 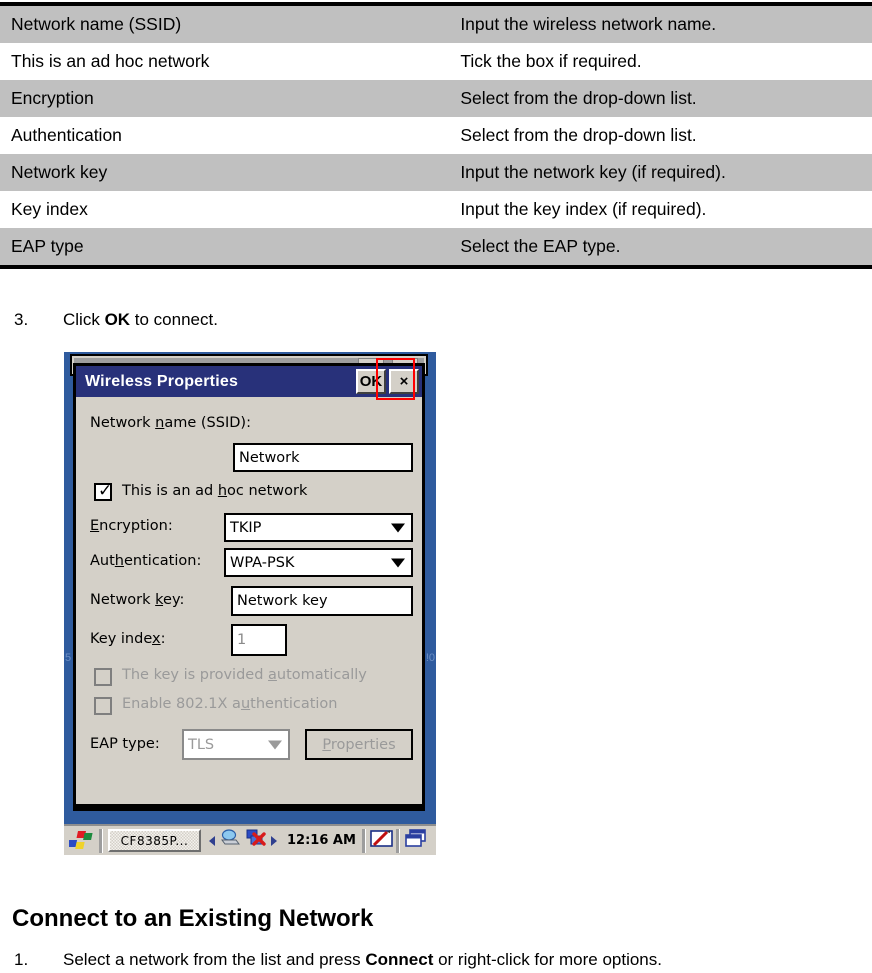 I want to click on table-cell-description: Input the key index (if required)., so click(x=583, y=209).